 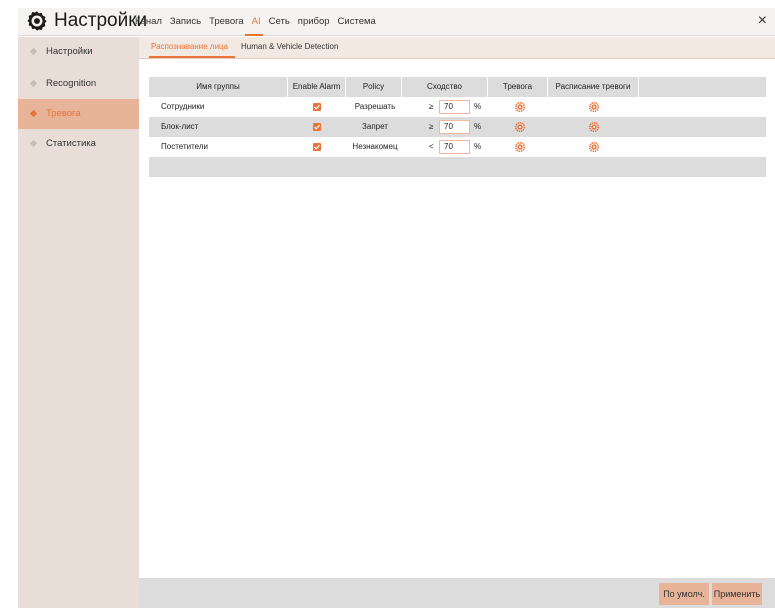 I want to click on sidebar-item-label: Recognition, so click(x=71, y=83).